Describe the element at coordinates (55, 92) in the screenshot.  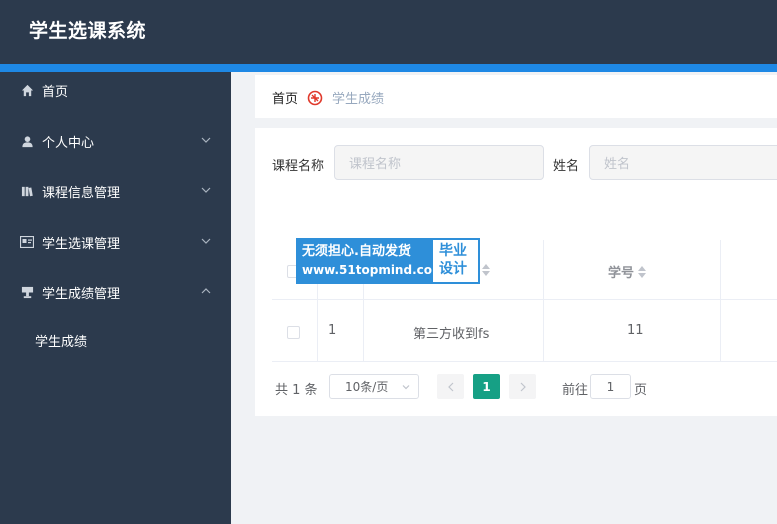
I see `sidebar-item-label: 首页` at that location.